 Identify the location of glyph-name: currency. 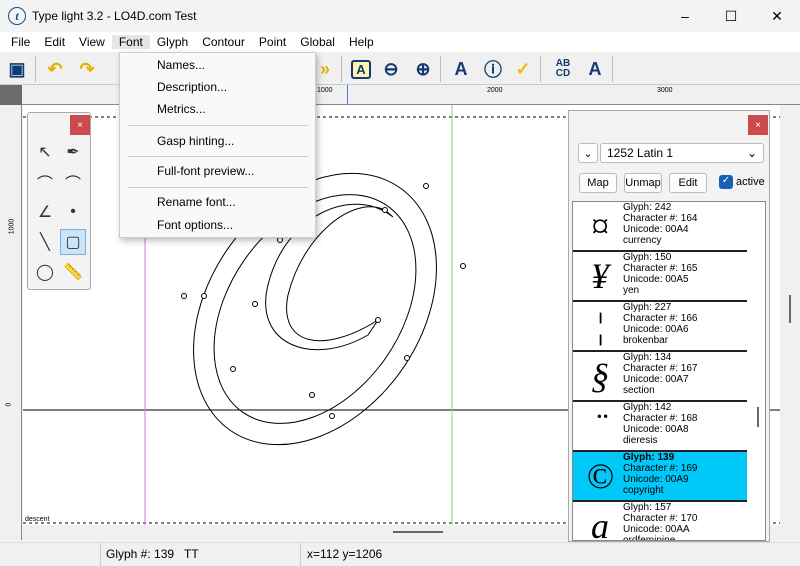
(642, 240).